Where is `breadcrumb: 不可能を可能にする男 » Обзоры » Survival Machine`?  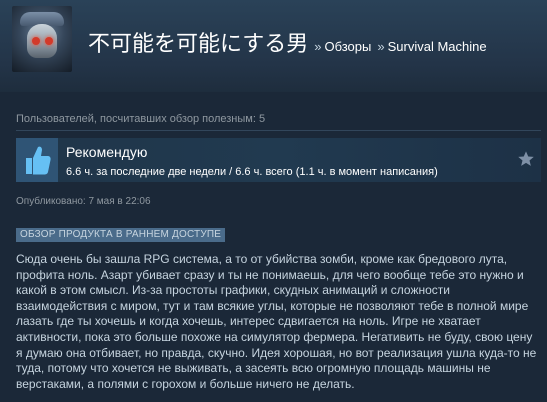 breadcrumb: 不可能を可能にする男 » Обзоры » Survival Machine is located at coordinates (287, 42).